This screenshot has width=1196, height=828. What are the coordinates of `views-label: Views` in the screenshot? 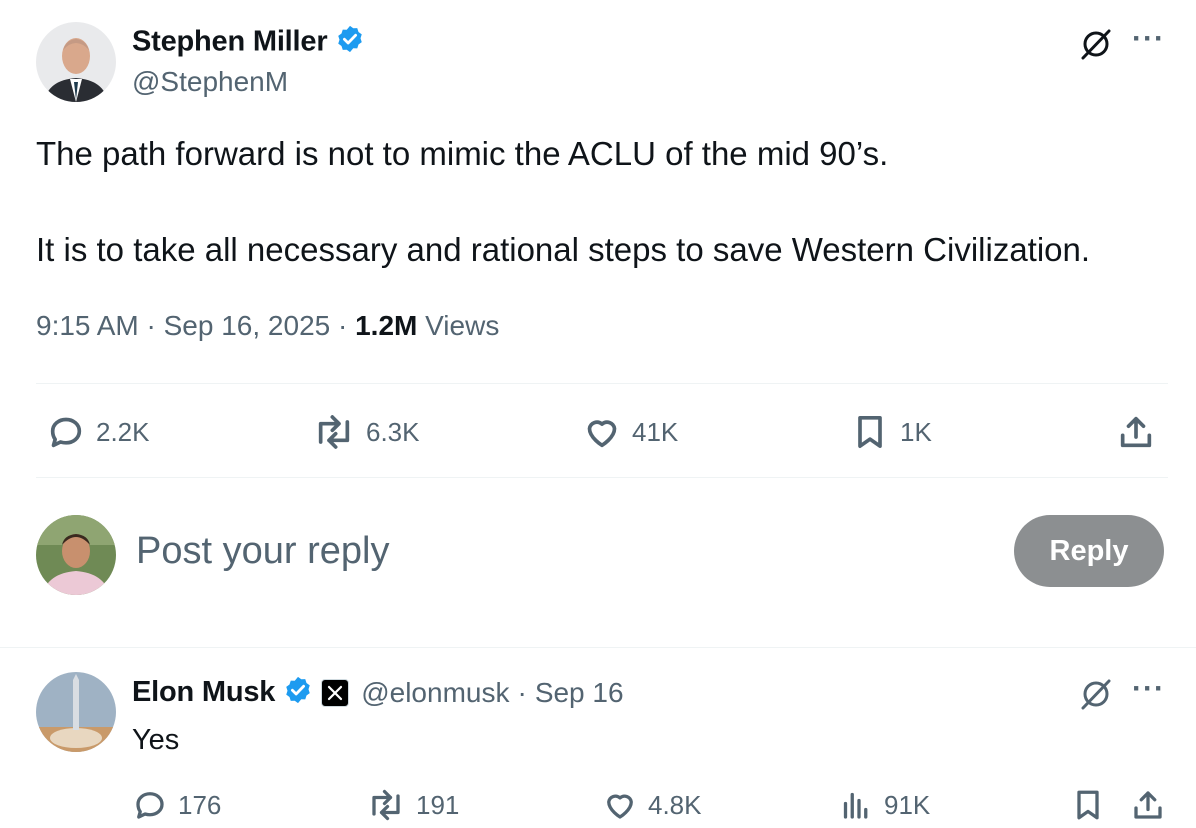 It's located at (462, 325).